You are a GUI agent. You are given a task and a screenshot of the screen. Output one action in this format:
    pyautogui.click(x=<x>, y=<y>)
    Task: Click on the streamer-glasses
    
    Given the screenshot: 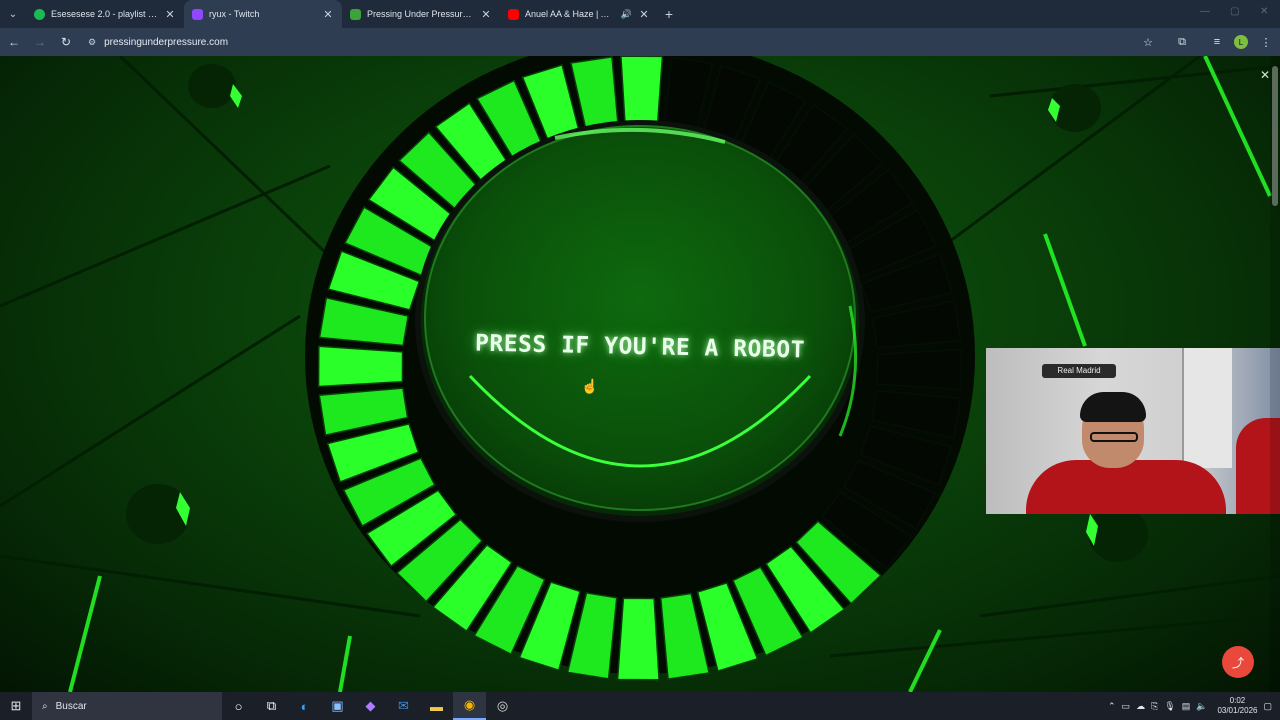 What is the action you would take?
    pyautogui.click(x=1114, y=437)
    